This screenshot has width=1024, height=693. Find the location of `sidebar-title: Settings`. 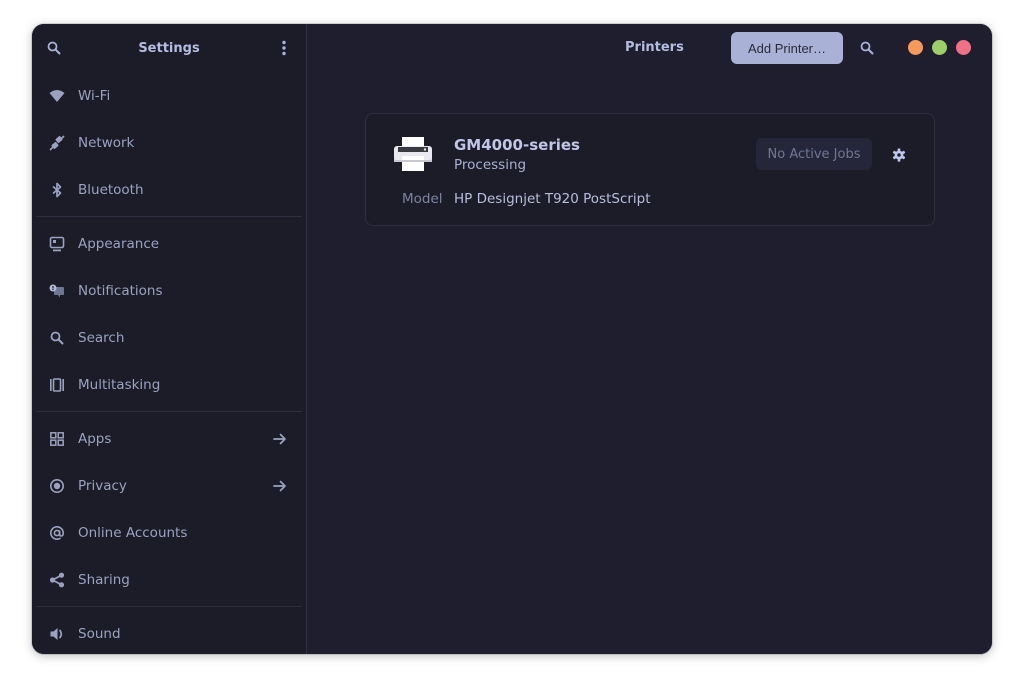

sidebar-title: Settings is located at coordinates (169, 48).